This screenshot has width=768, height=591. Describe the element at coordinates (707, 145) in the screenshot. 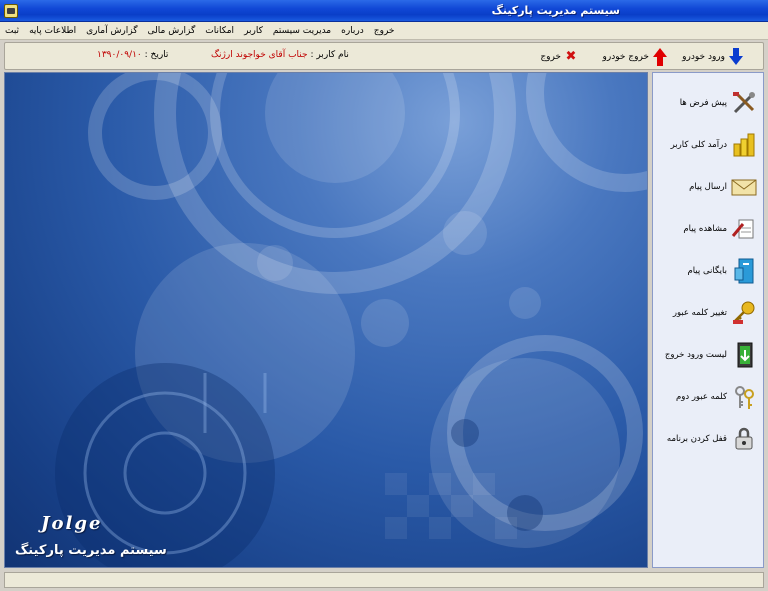

I see `sidebar-item-user-income: درآمد کلی کاربر` at that location.